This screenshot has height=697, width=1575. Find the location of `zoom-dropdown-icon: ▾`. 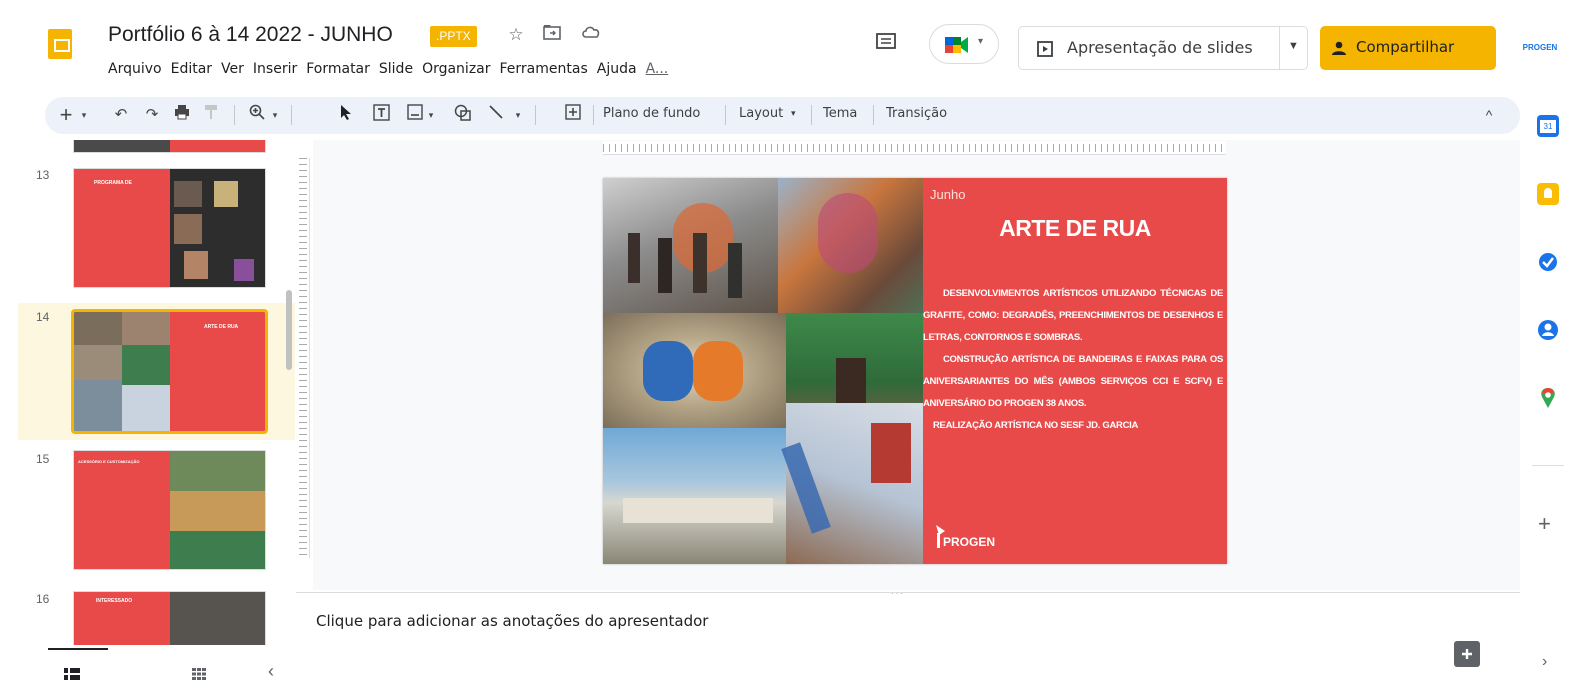

zoom-dropdown-icon: ▾ is located at coordinates (275, 115).